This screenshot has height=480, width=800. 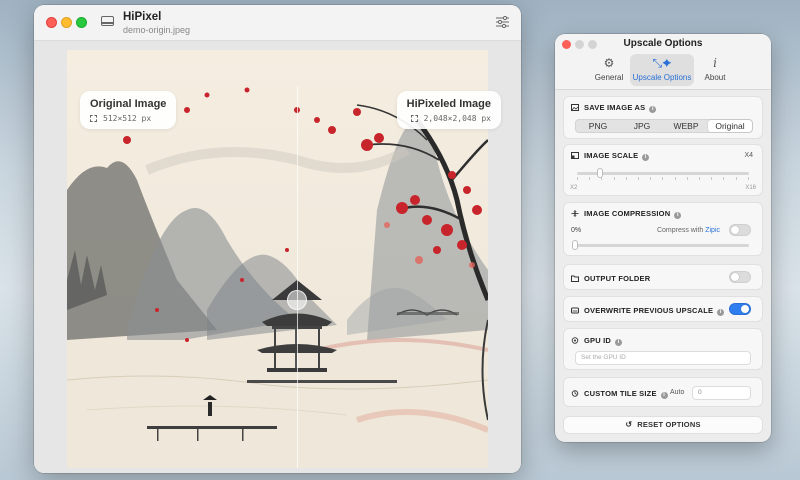 What do you see at coordinates (629, 424) in the screenshot?
I see `reset-icon: ↺` at bounding box center [629, 424].